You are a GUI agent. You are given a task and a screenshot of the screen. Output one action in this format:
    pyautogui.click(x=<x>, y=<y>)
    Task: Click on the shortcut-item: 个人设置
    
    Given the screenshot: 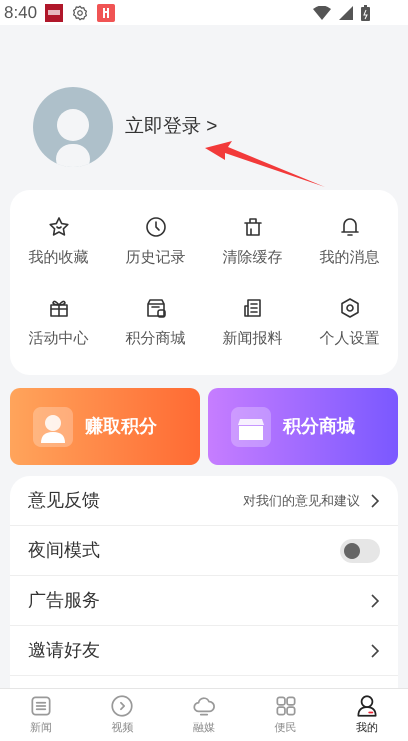 What is the action you would take?
    pyautogui.click(x=349, y=323)
    